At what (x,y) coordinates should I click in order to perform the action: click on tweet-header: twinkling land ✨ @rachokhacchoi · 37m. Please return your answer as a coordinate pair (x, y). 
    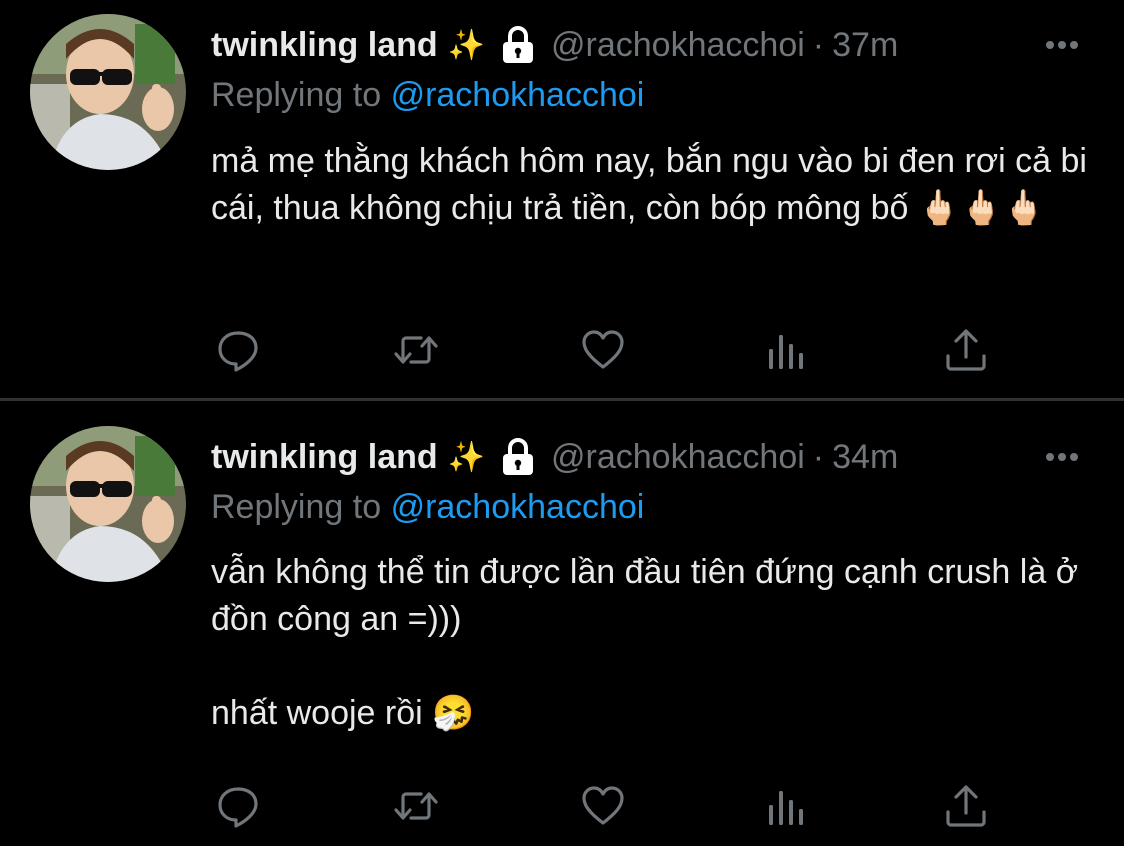
    Looking at the image, I should click on (652, 45).